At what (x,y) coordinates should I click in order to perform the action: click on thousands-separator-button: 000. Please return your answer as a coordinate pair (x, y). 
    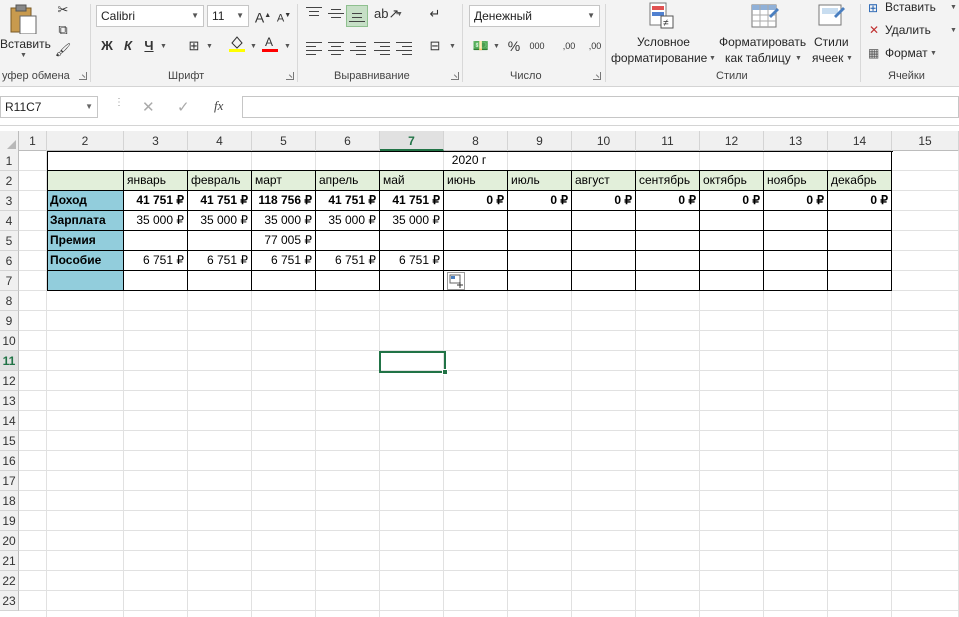
    Looking at the image, I should click on (537, 46).